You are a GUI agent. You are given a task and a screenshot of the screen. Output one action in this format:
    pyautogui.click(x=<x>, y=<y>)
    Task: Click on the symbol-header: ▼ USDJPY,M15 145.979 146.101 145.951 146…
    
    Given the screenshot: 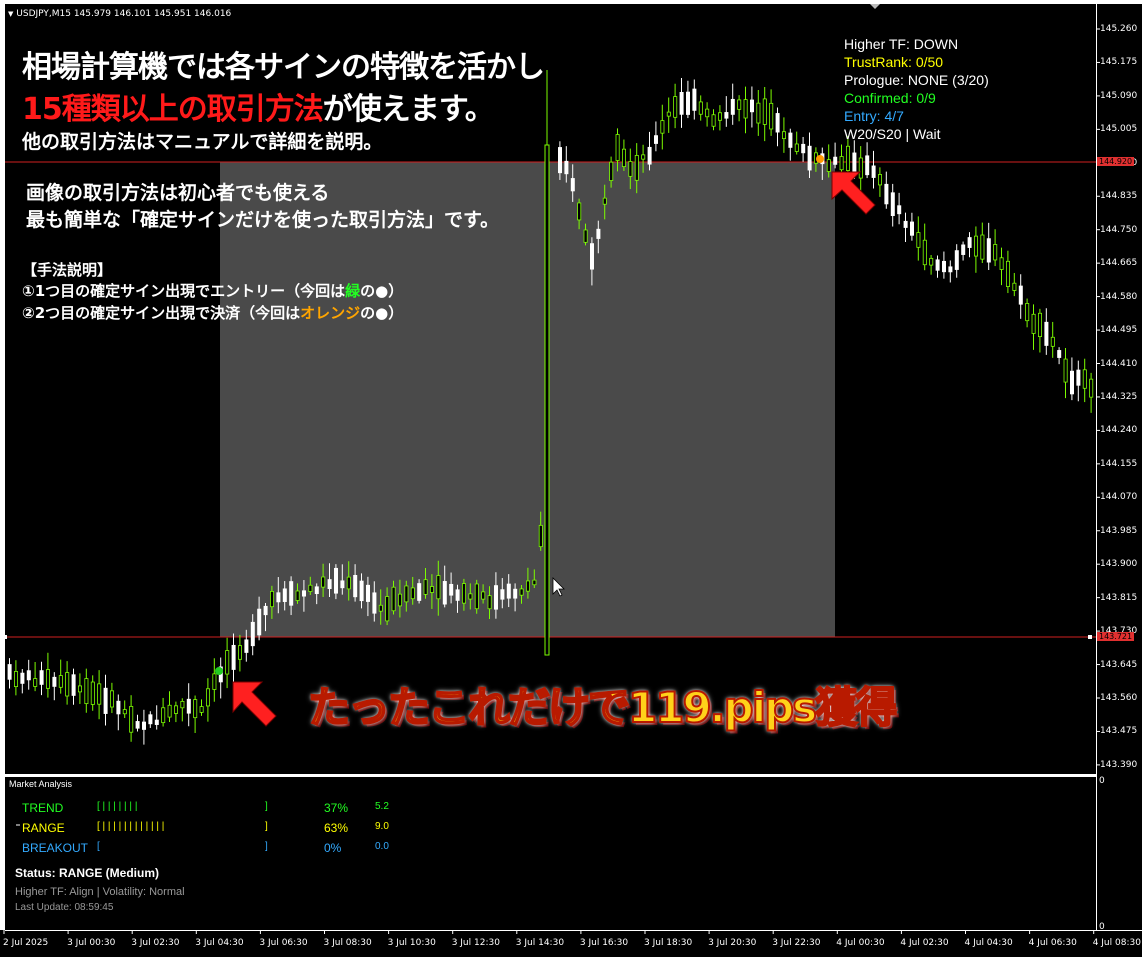 What is the action you would take?
    pyautogui.click(x=119, y=14)
    